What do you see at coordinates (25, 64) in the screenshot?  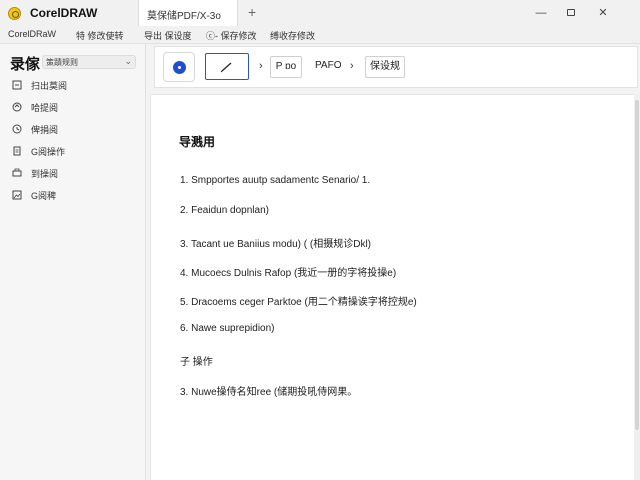 I see `sidebar-title: 录傢` at bounding box center [25, 64].